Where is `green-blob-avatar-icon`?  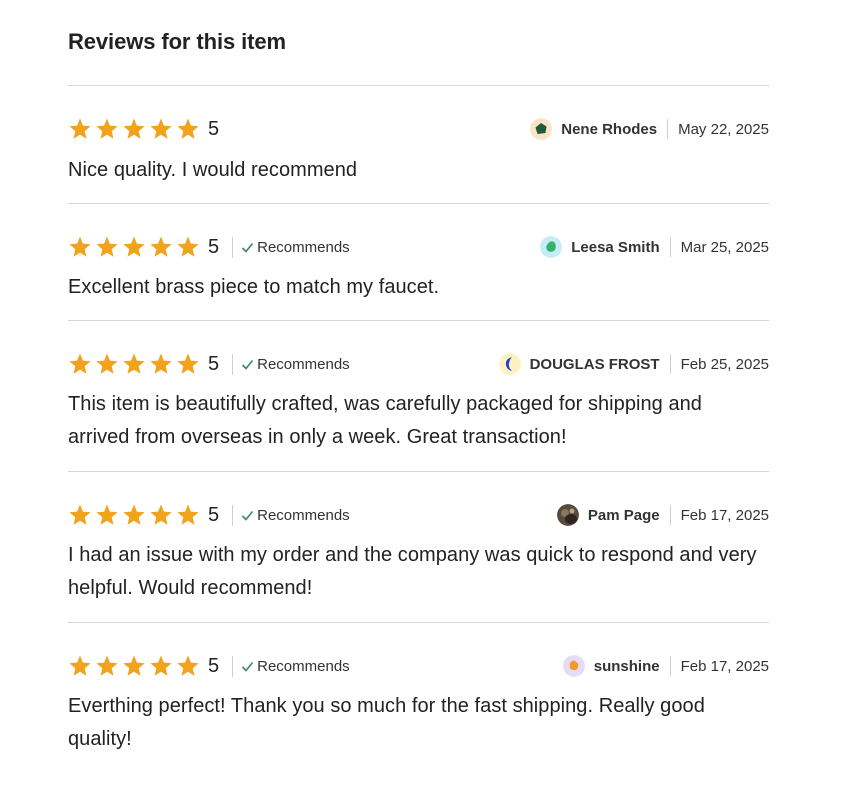
green-blob-avatar-icon is located at coordinates (551, 247).